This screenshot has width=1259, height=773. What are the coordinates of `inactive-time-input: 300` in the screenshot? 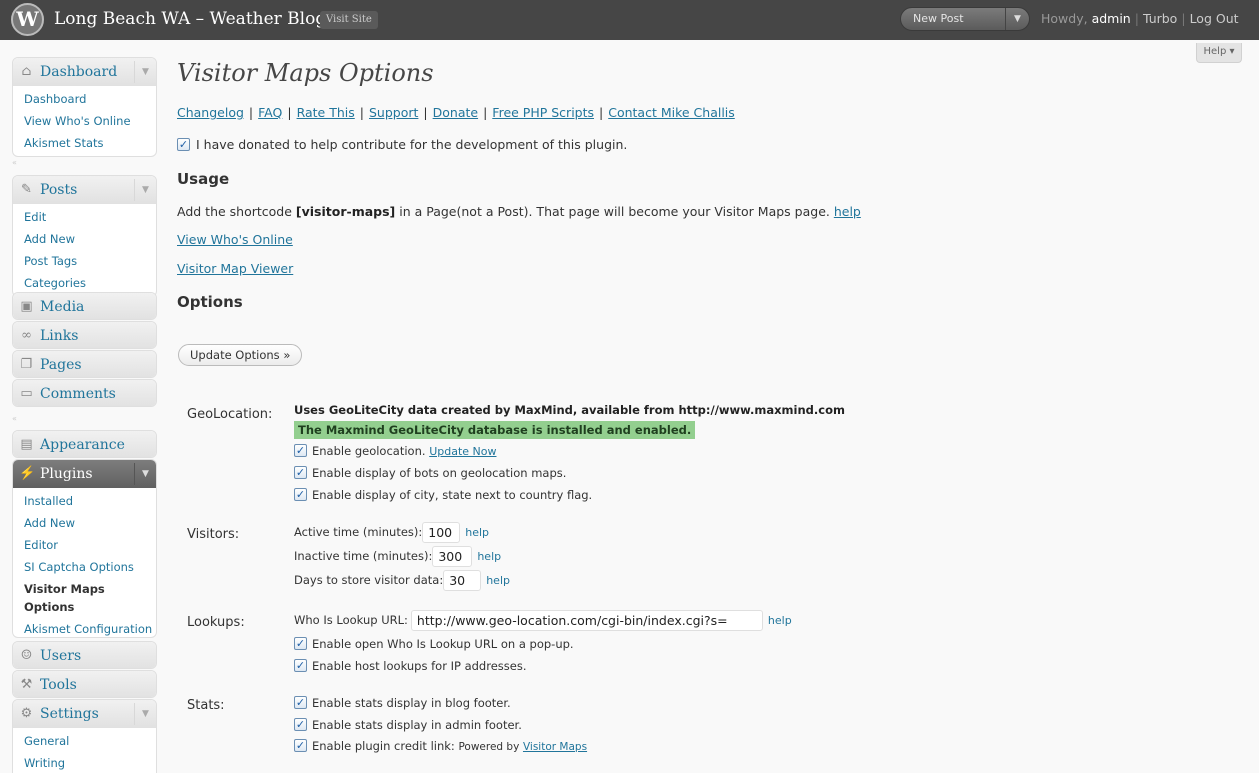 It's located at (452, 556).